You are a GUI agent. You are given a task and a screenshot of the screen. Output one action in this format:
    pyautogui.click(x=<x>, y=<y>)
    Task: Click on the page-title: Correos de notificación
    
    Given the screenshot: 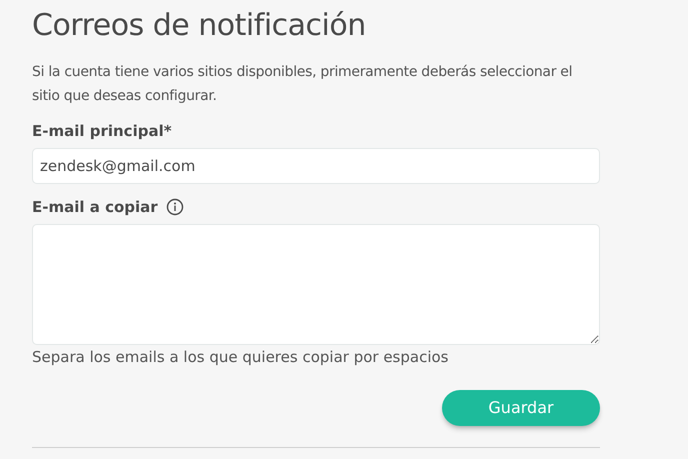 What is the action you would take?
    pyautogui.click(x=199, y=26)
    